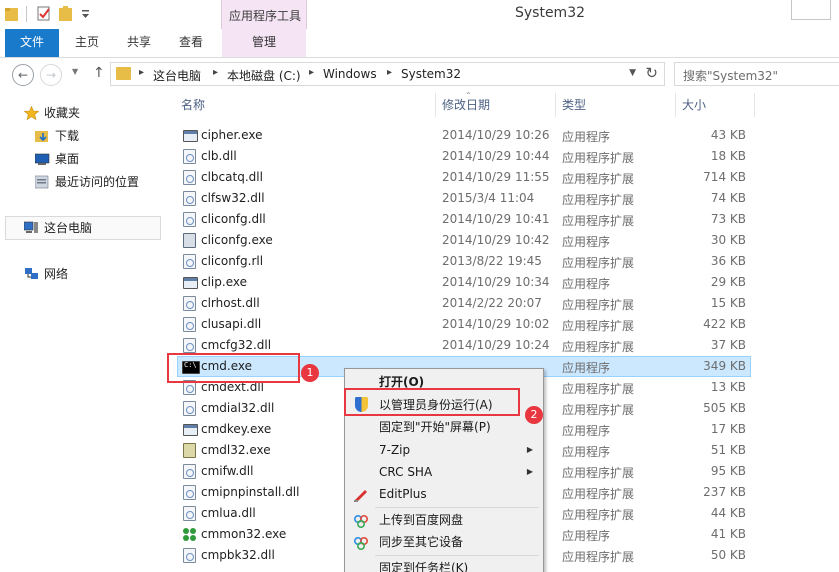 The width and height of the screenshot is (839, 572). What do you see at coordinates (496, 324) in the screenshot?
I see `file-date: 2014/10/29 10:02` at bounding box center [496, 324].